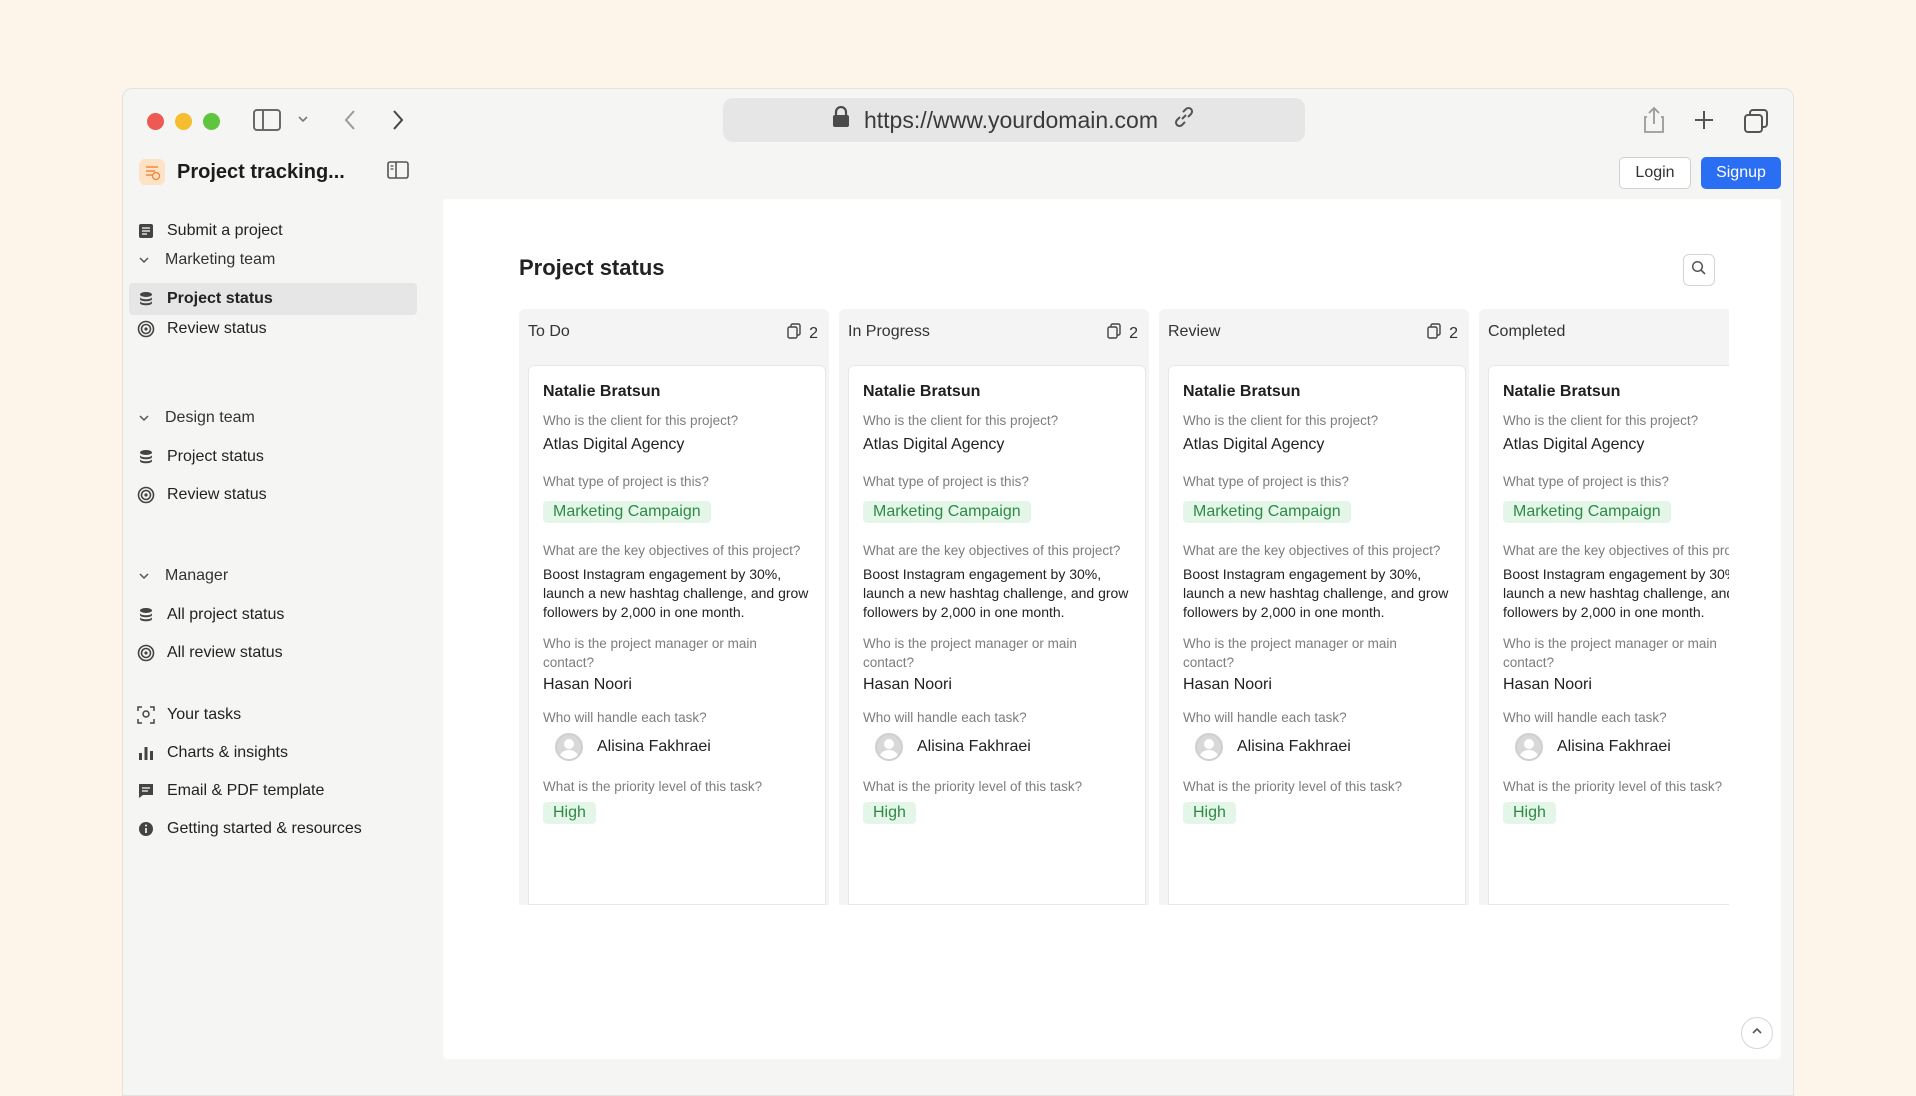 Image resolution: width=1916 pixels, height=1096 pixels. Describe the element at coordinates (273, 457) in the screenshot. I see `sidebar-item-design-project-status: Project status` at that location.